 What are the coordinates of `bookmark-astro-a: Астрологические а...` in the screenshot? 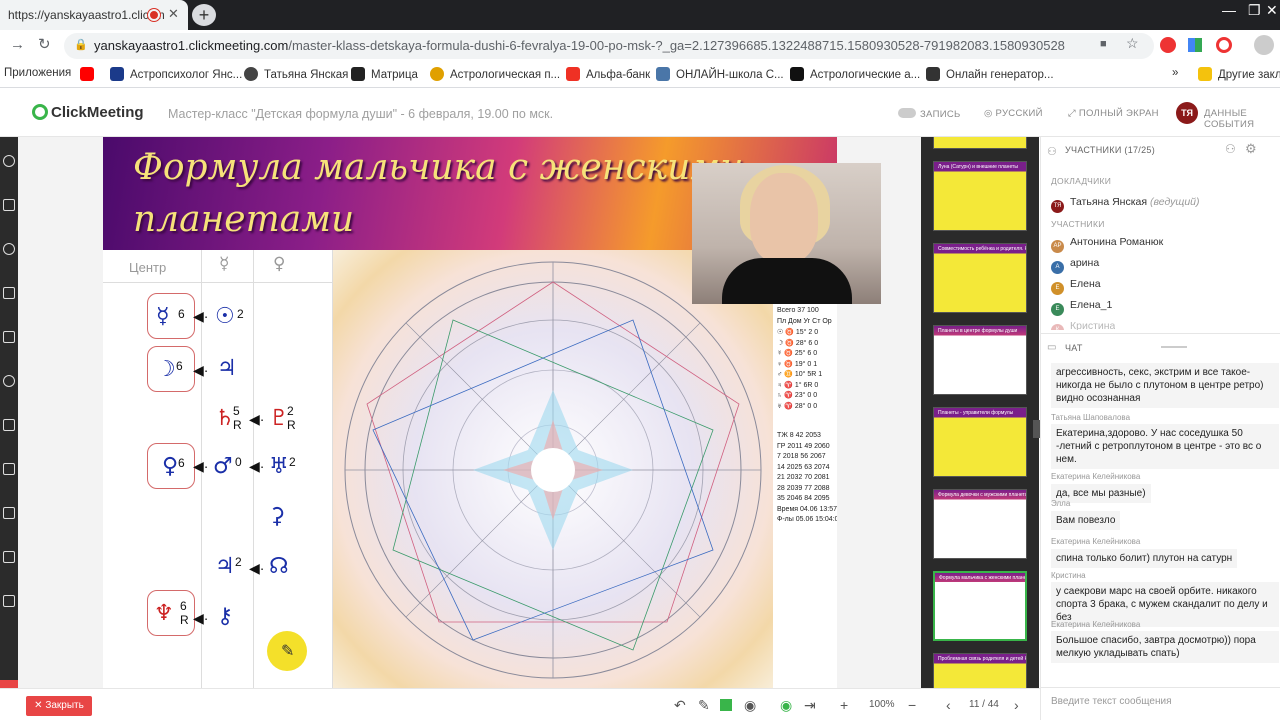 It's located at (855, 74).